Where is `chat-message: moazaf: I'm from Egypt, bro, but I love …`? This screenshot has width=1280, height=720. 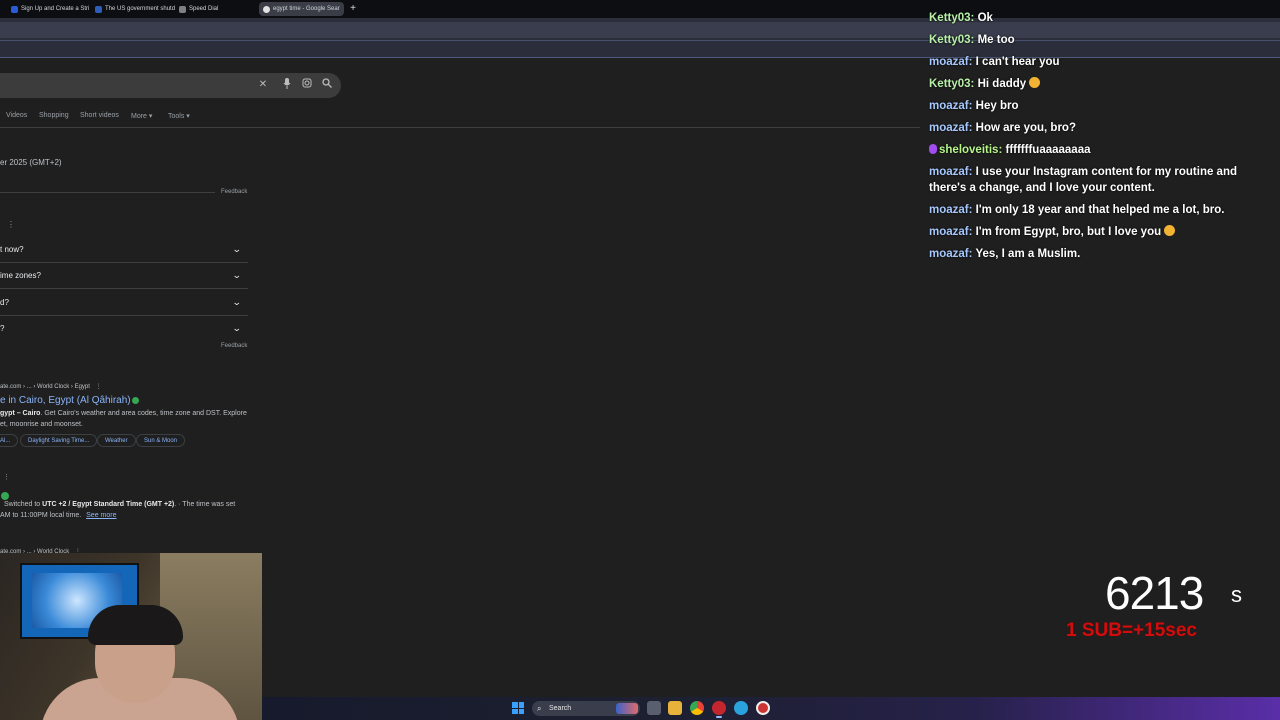 chat-message: moazaf: I'm from Egypt, bro, but I love … is located at coordinates (1052, 232).